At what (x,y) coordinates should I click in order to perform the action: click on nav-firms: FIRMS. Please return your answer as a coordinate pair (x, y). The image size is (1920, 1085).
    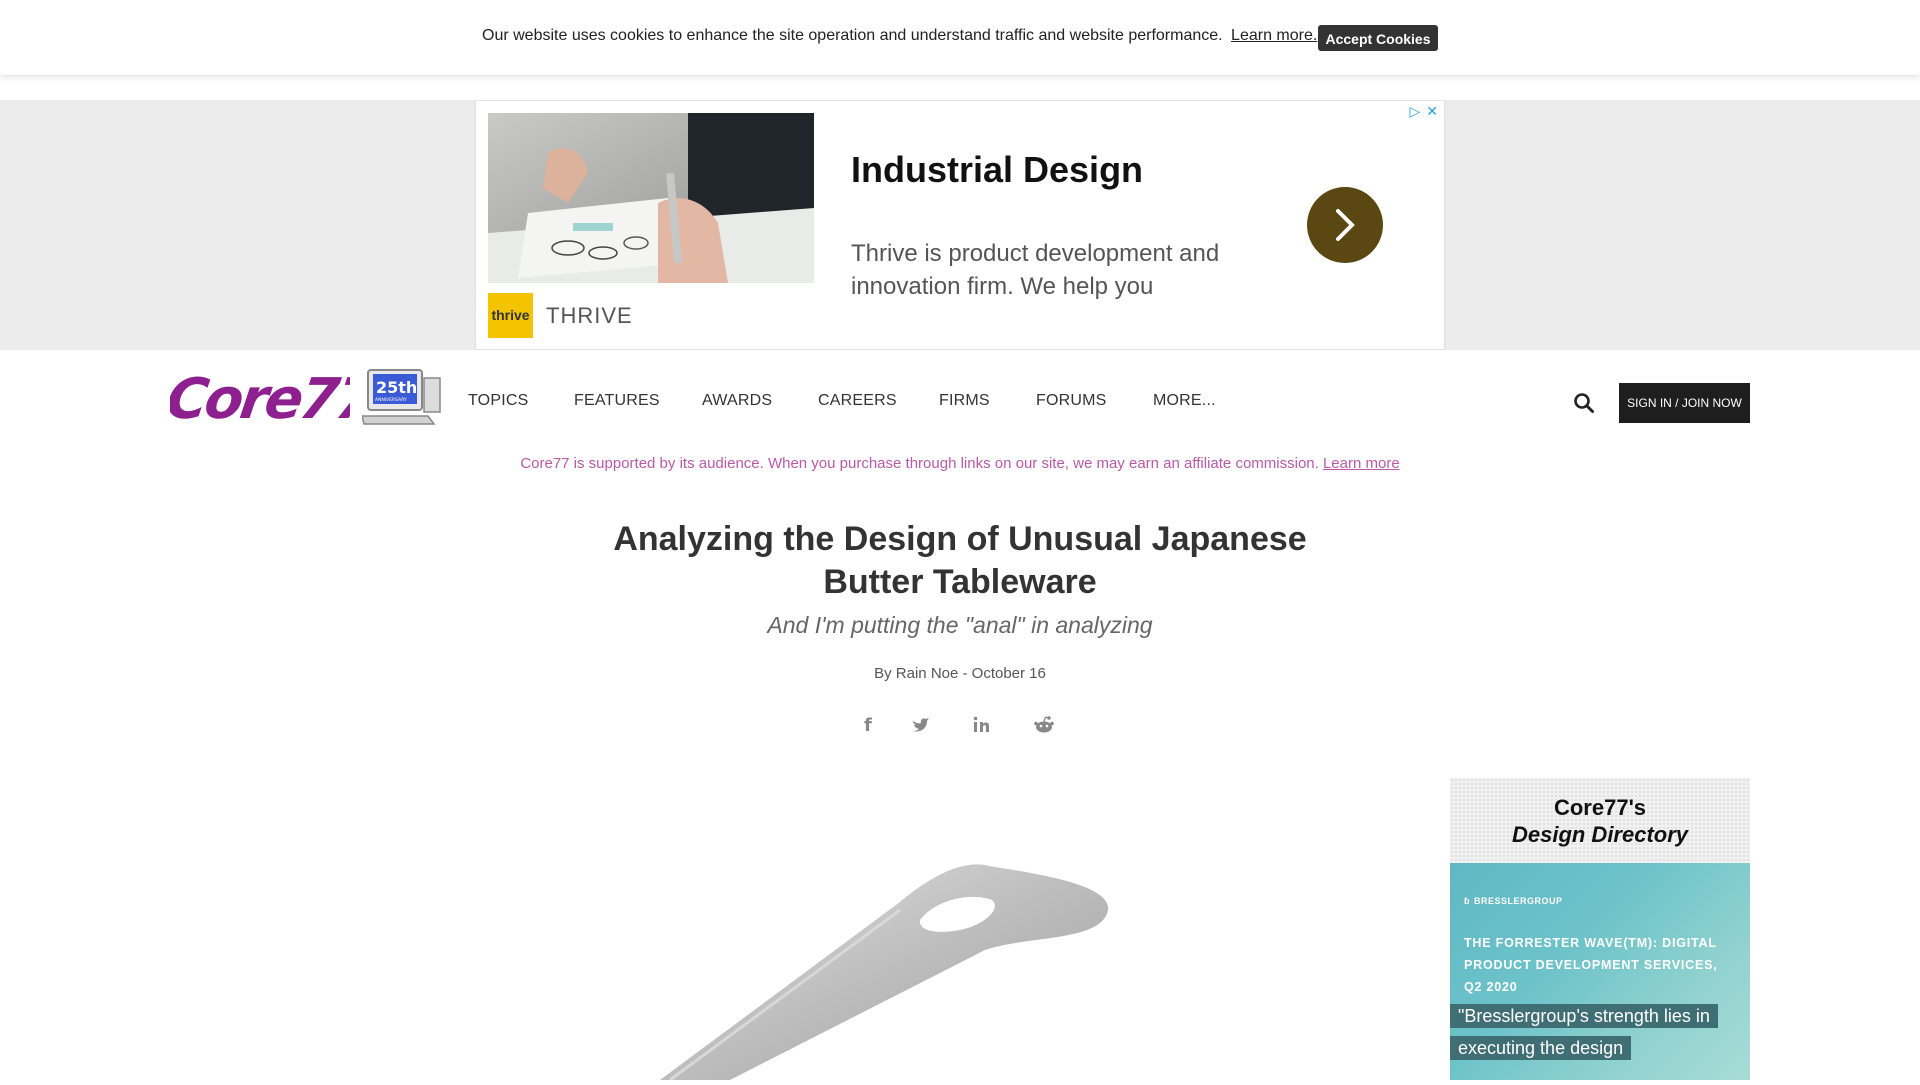
    Looking at the image, I should click on (964, 401).